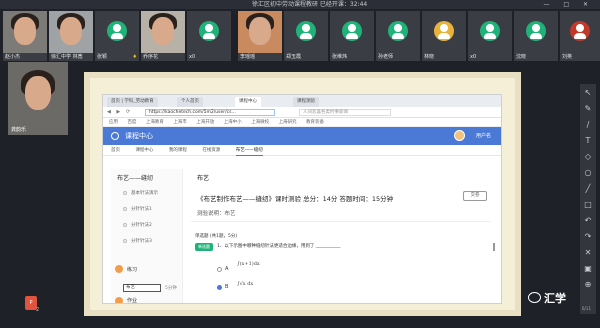  I want to click on participant-tile: 张维炜, so click(352, 36).